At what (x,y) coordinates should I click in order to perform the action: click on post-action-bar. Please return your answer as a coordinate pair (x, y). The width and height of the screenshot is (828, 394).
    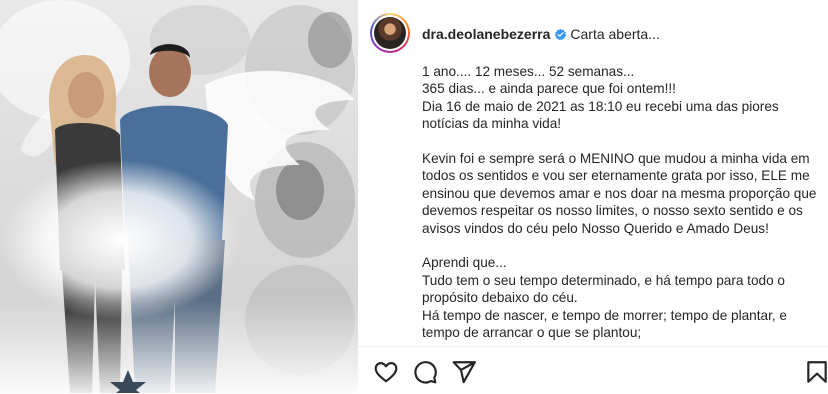
    Looking at the image, I should click on (593, 370).